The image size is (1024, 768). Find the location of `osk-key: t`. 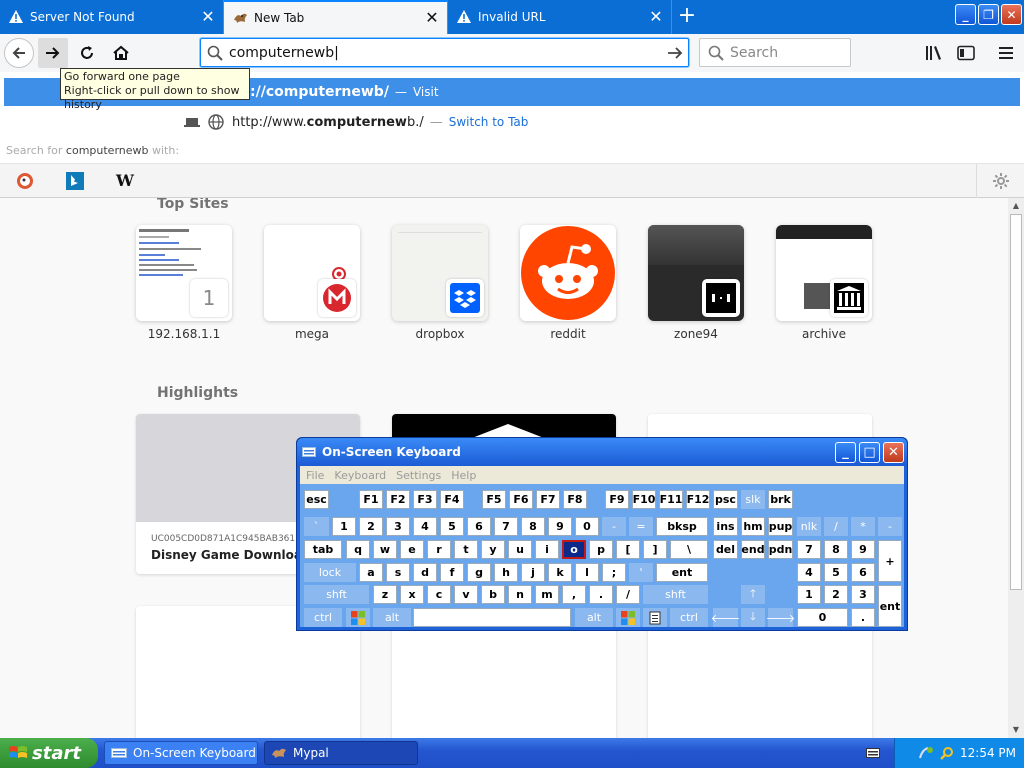

osk-key: t is located at coordinates (466, 549).